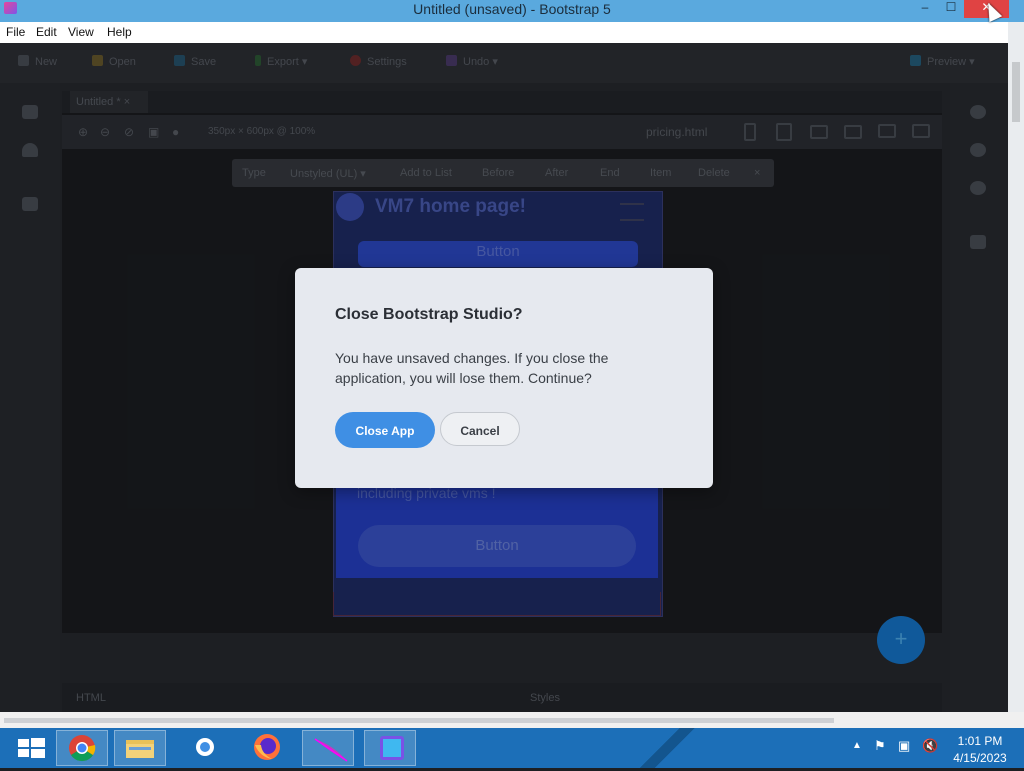  I want to click on feather-icon, so click(331, 750).